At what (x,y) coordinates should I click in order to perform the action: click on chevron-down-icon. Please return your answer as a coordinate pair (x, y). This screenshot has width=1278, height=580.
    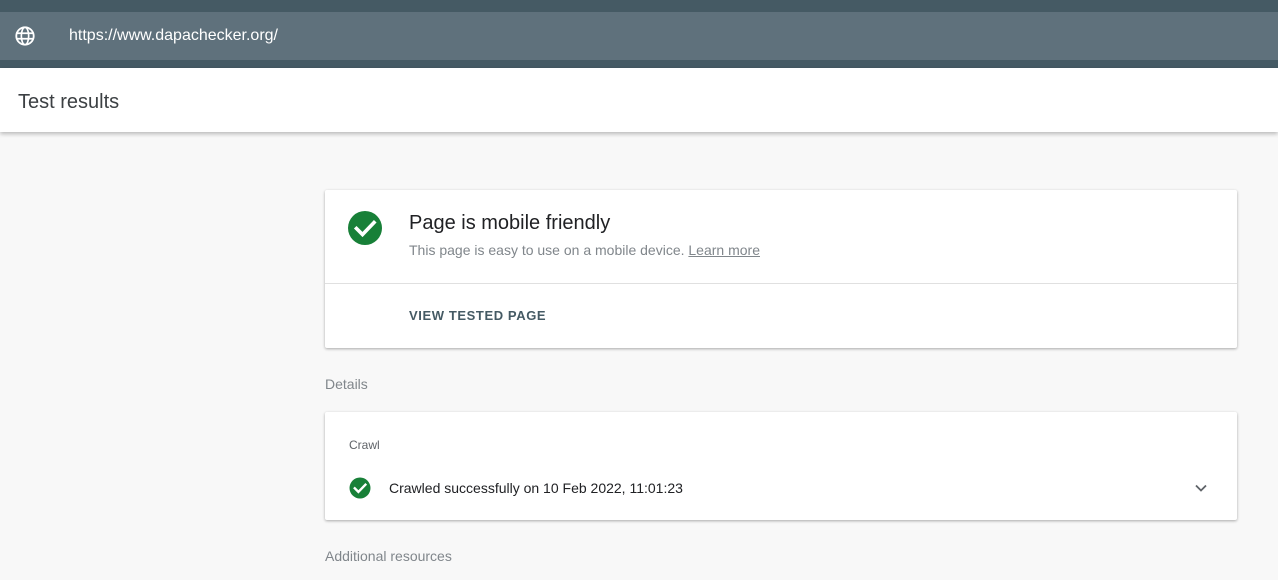
    Looking at the image, I should click on (1201, 488).